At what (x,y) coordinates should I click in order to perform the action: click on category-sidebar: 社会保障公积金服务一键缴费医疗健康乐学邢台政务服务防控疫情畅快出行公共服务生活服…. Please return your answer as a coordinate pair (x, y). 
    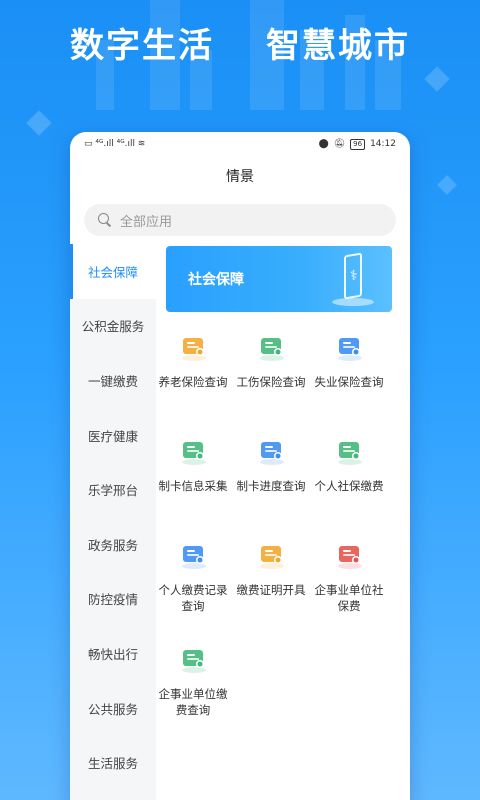
    Looking at the image, I should click on (113, 522).